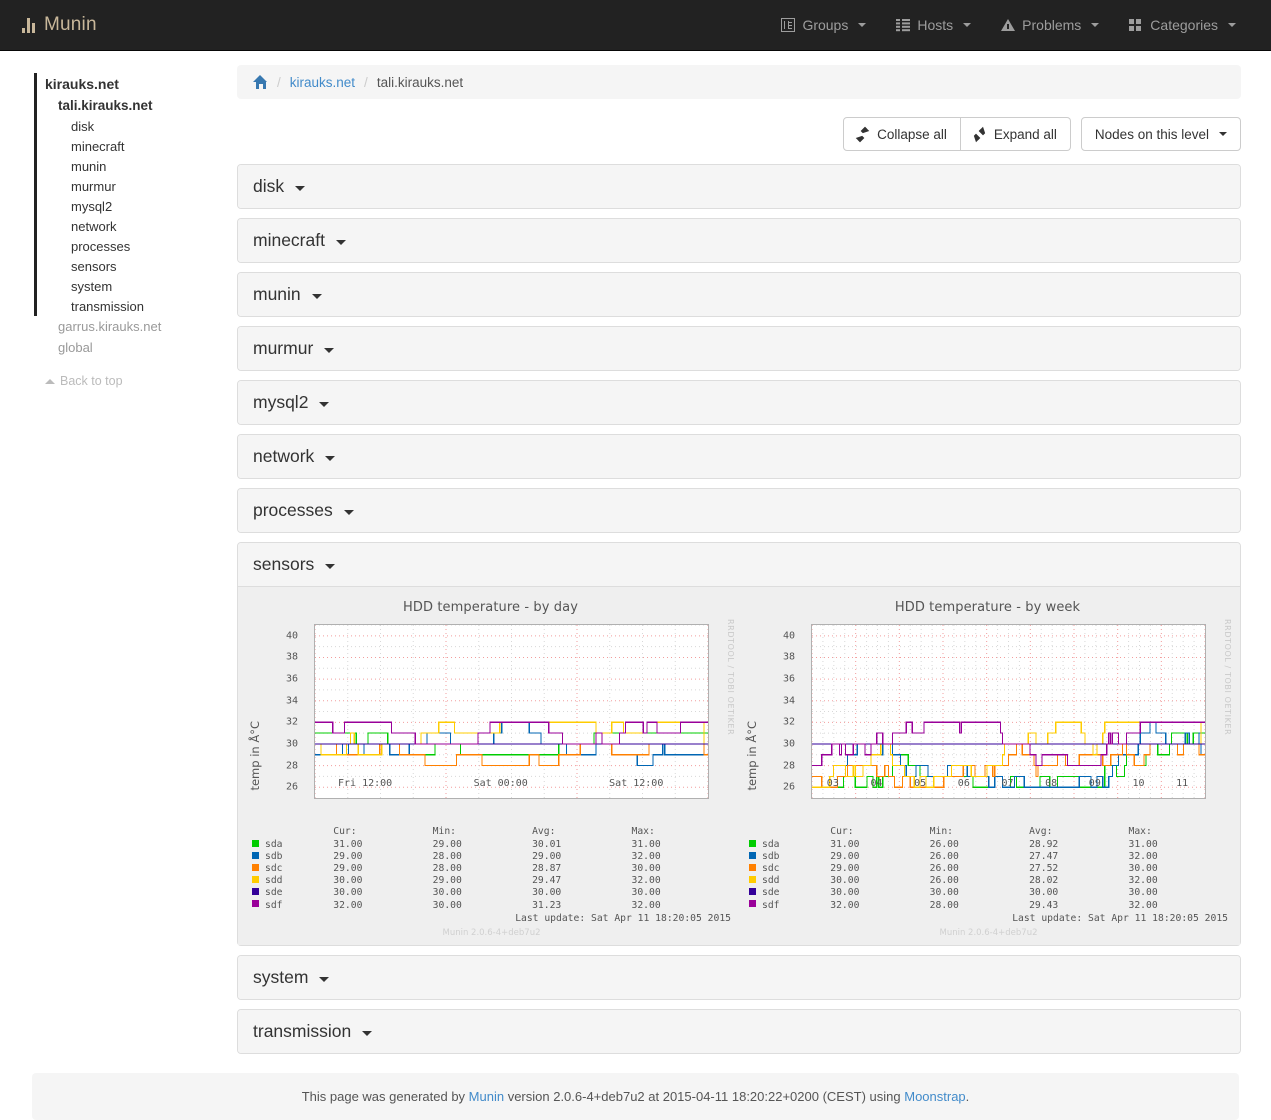  Describe the element at coordinates (789, 657) in the screenshot. I see `graph-y-tick: 38` at that location.